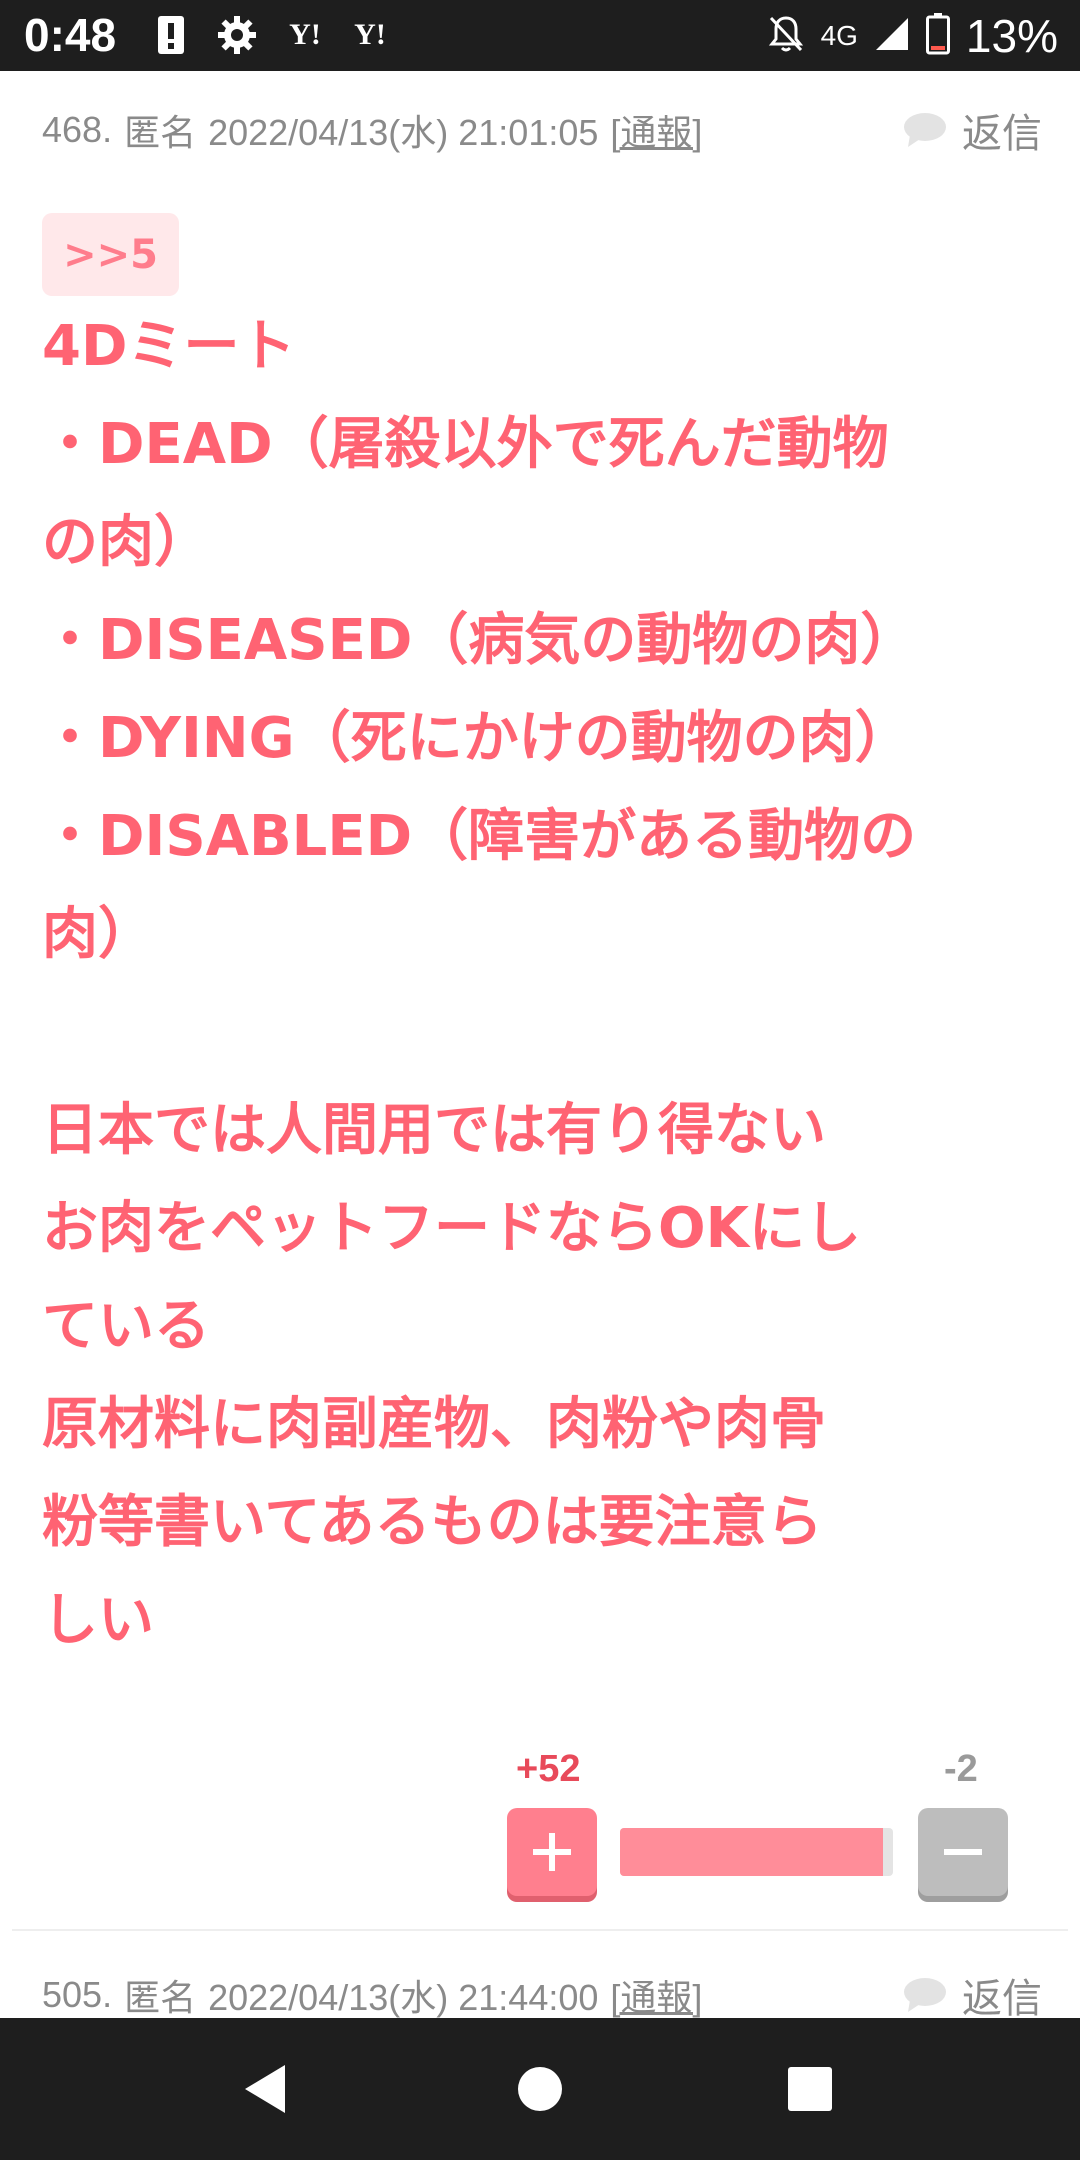 The image size is (1080, 2160). What do you see at coordinates (751, 1852) in the screenshot?
I see `vote-ratio-fill` at bounding box center [751, 1852].